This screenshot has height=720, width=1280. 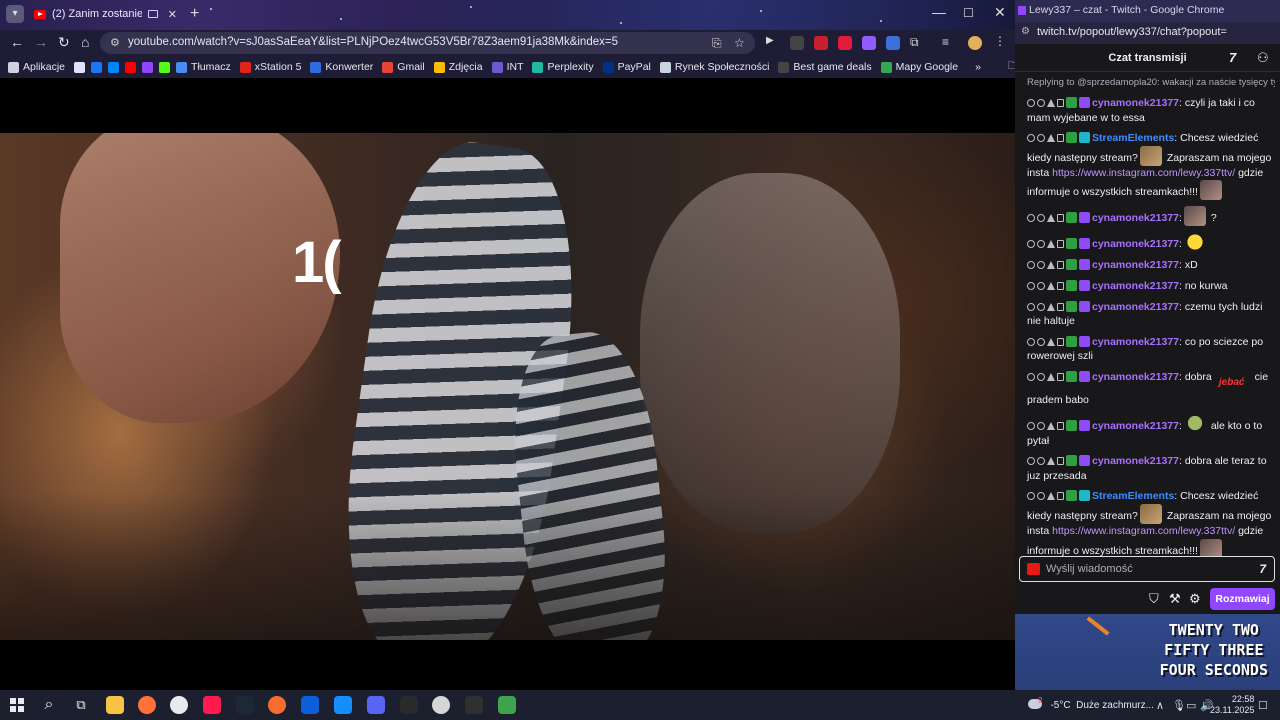 I want to click on bookmark-tłumacz: Tłumacz, so click(x=203, y=67).